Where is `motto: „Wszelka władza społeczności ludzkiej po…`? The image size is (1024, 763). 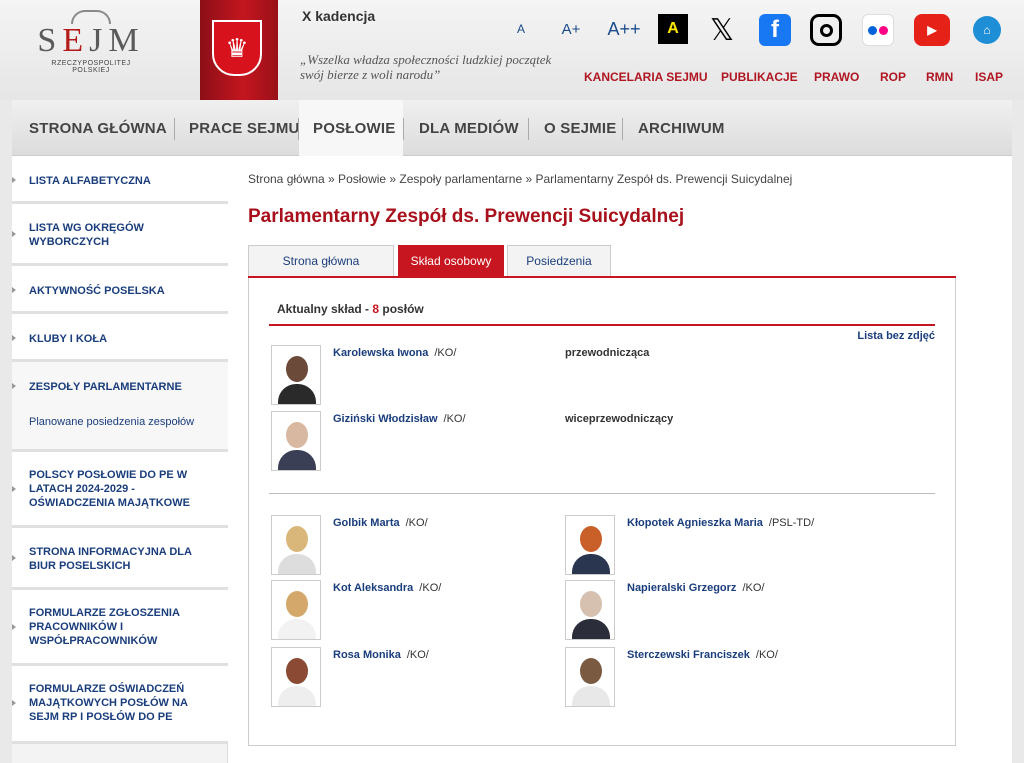
motto: „Wszelka władza społeczności ludzkiej po… is located at coordinates (426, 67).